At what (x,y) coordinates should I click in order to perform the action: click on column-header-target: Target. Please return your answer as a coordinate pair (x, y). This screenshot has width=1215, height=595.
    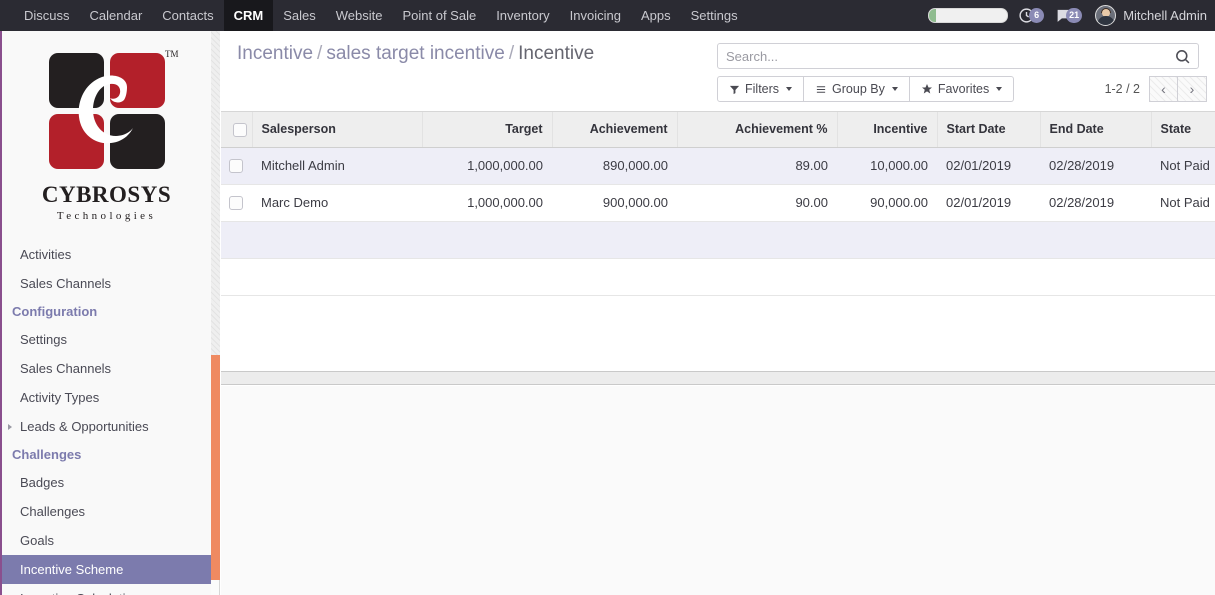
    Looking at the image, I should click on (487, 130).